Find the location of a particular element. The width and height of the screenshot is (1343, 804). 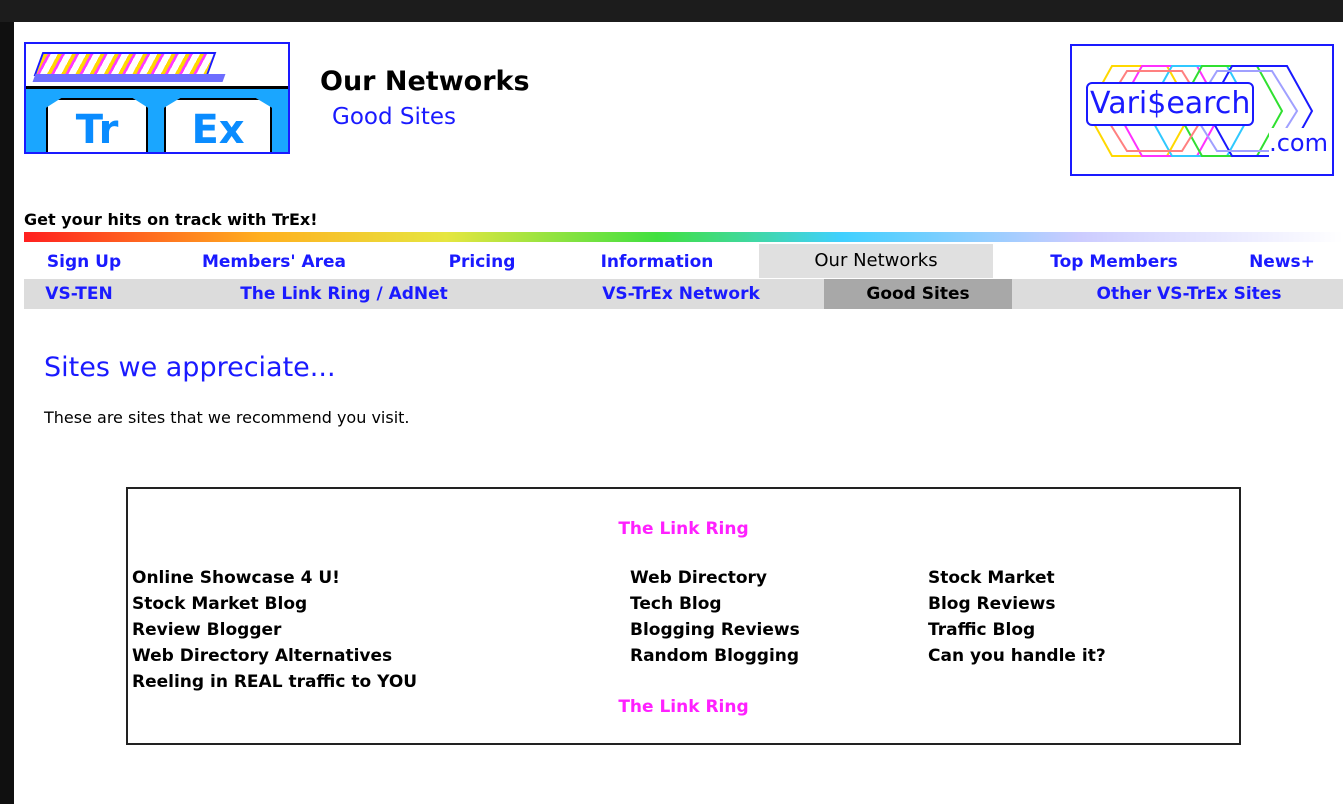

subnav-link-ring-adnet: The Link Ring / AdNet is located at coordinates (344, 294).